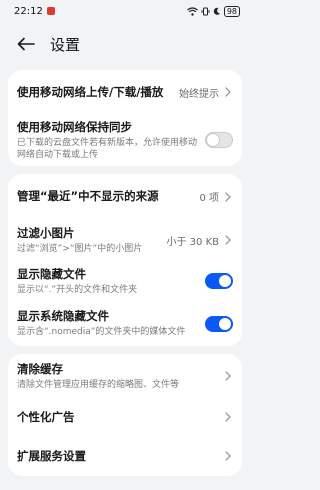 The height and width of the screenshot is (490, 320). Describe the element at coordinates (88, 196) in the screenshot. I see `manage-recent-sources-label: 管理“最近”中不显示的来源` at that location.